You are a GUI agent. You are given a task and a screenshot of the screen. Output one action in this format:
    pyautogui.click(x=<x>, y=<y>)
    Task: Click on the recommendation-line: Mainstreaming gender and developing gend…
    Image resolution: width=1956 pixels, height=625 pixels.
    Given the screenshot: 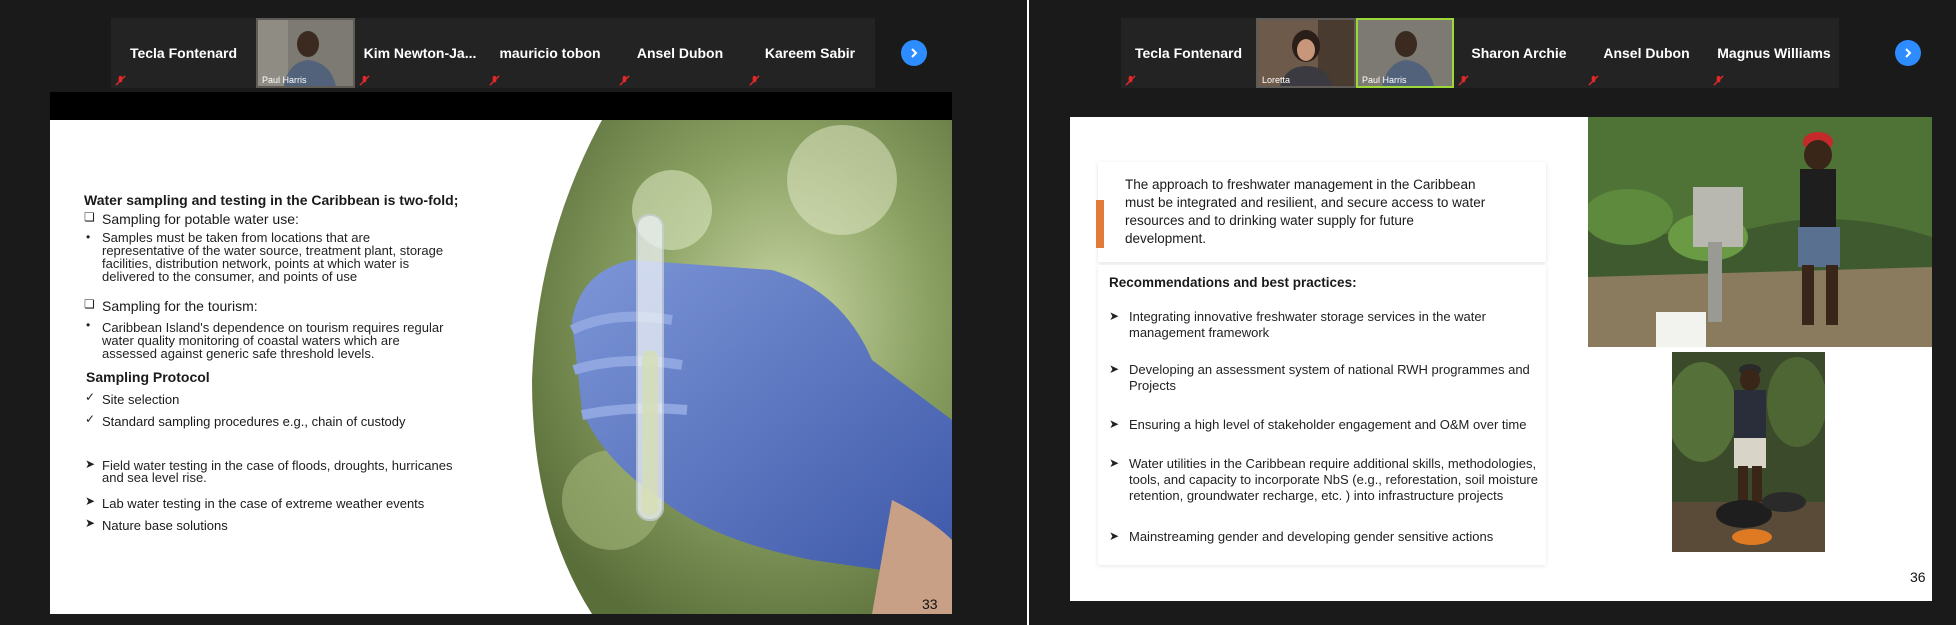 What is the action you would take?
    pyautogui.click(x=1311, y=536)
    